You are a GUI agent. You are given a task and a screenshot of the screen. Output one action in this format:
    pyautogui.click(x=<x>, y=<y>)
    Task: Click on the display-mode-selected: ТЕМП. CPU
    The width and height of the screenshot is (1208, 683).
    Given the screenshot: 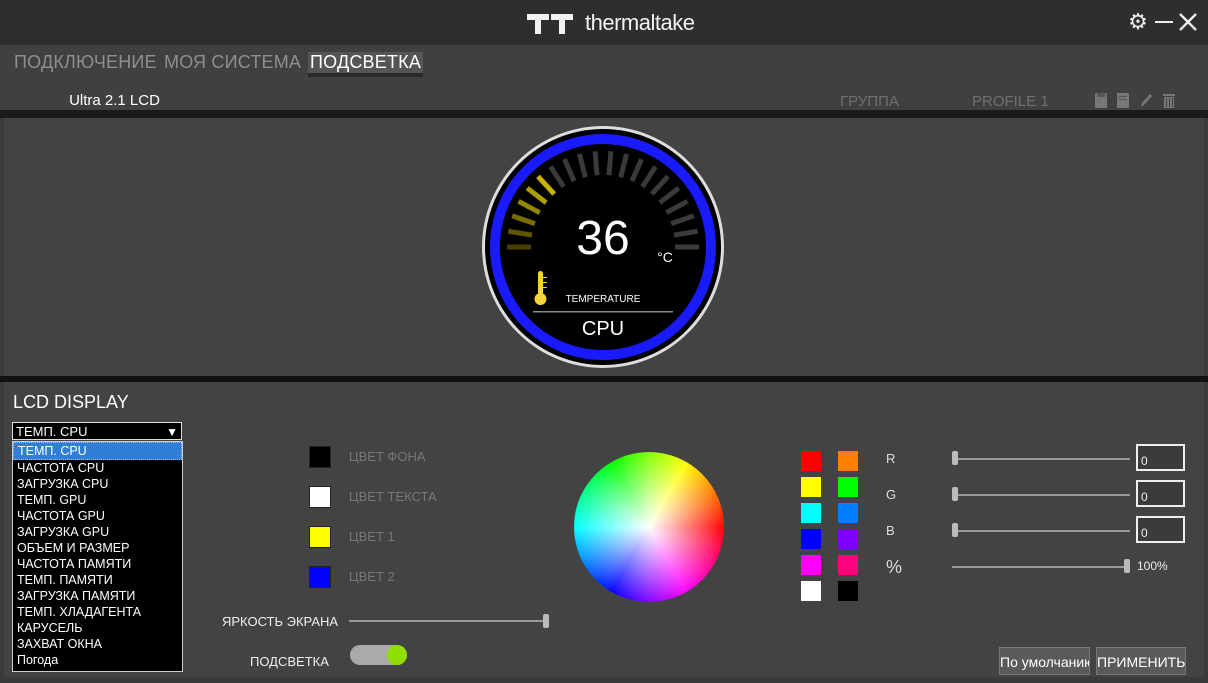 What is the action you would take?
    pyautogui.click(x=52, y=431)
    